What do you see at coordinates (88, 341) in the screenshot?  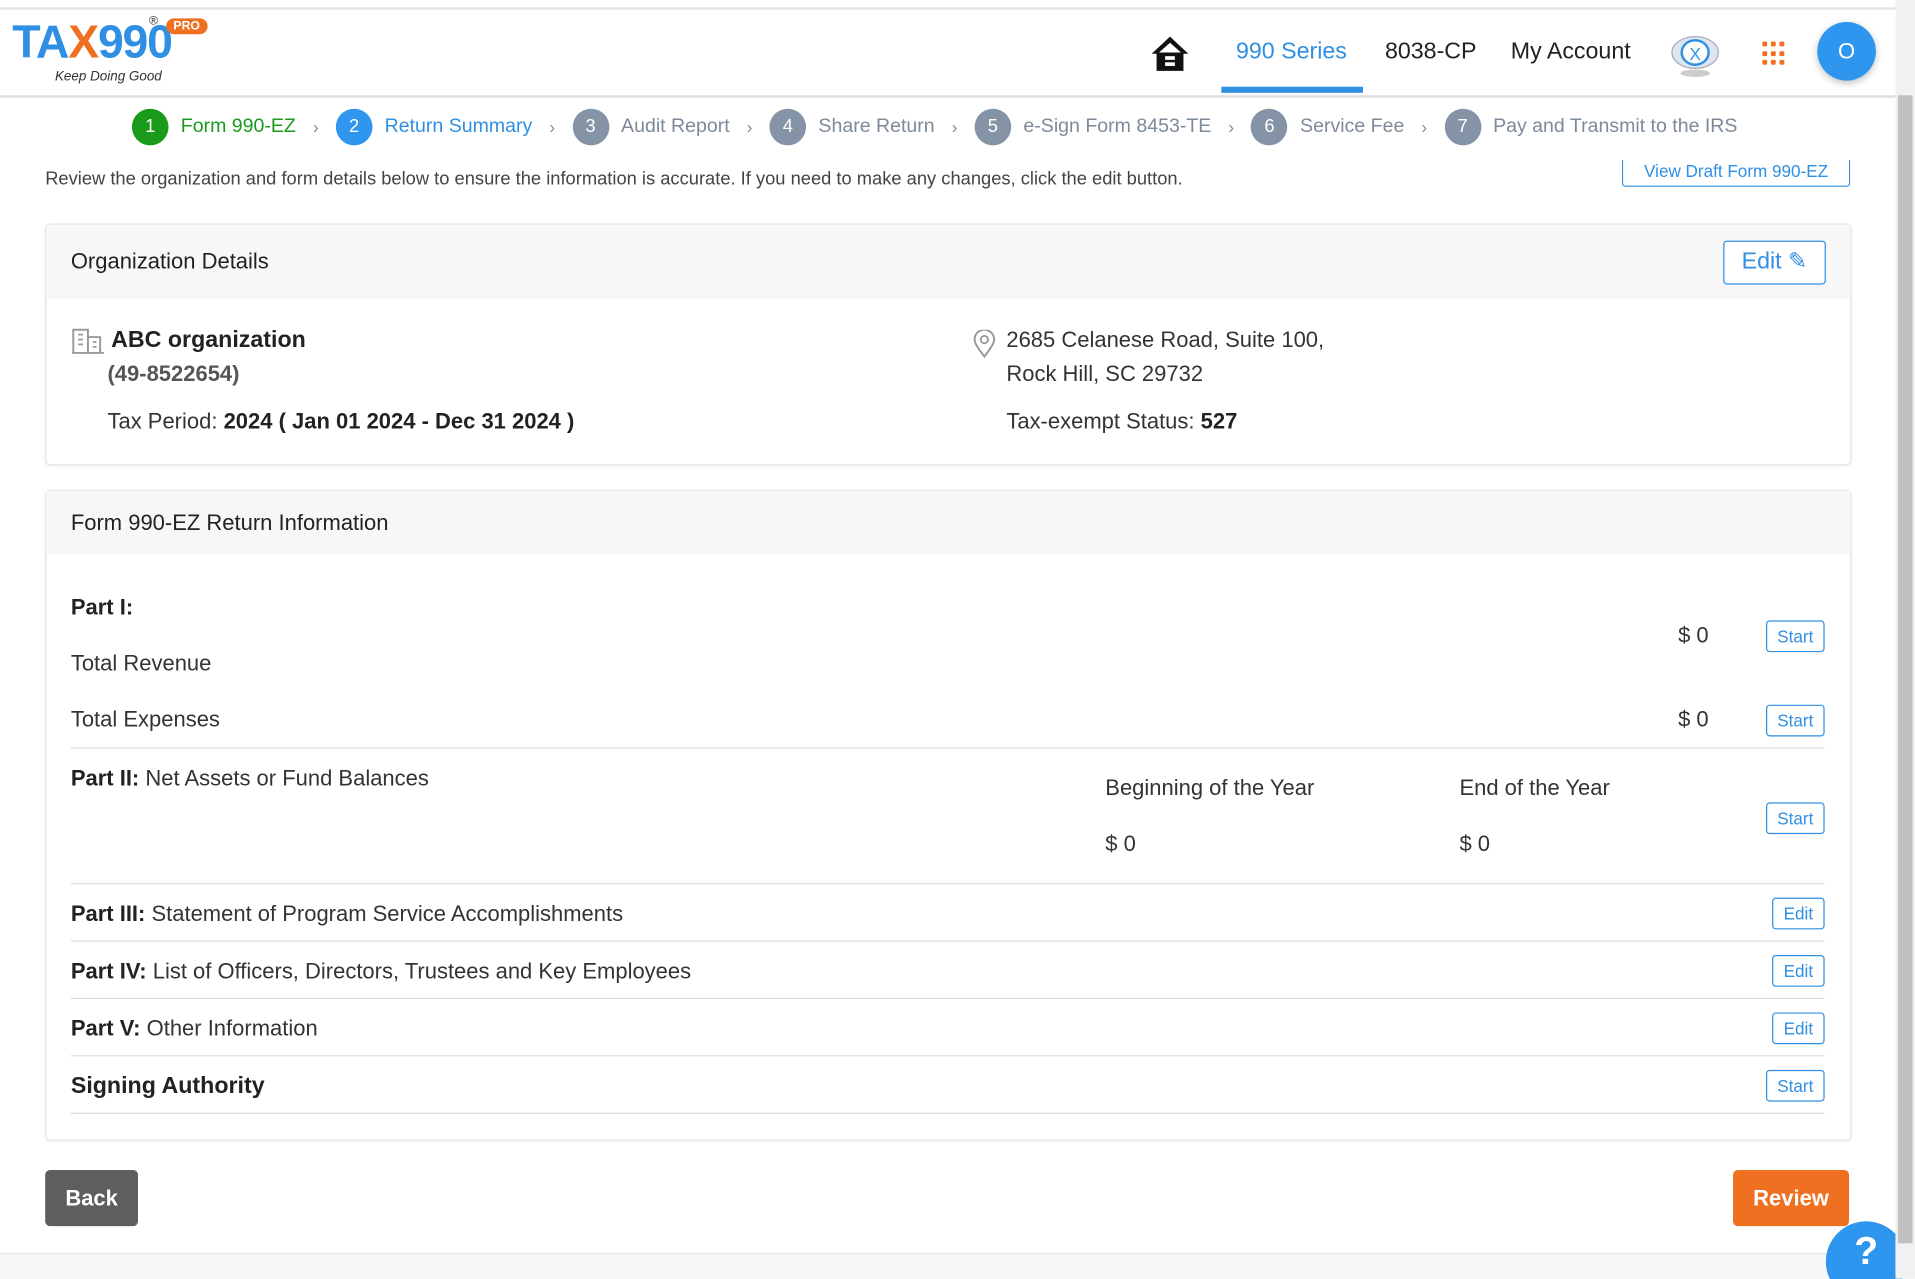 I see `building-icon` at bounding box center [88, 341].